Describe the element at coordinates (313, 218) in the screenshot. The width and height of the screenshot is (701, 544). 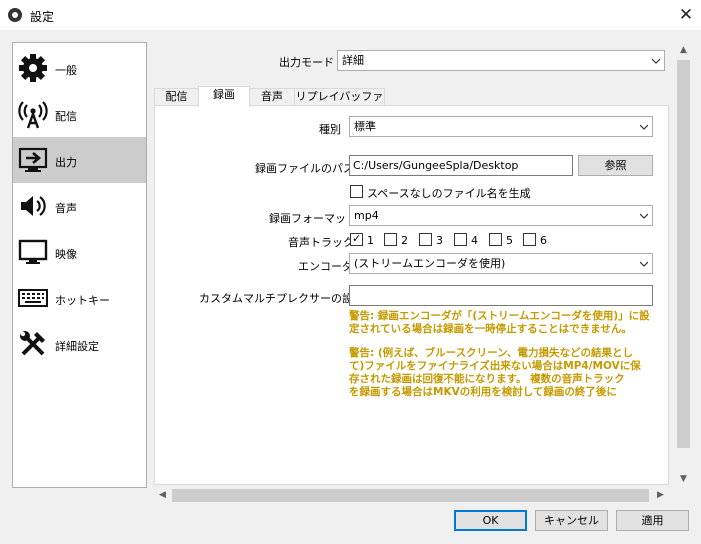
I see `record-format-label: 録画フォーマット` at that location.